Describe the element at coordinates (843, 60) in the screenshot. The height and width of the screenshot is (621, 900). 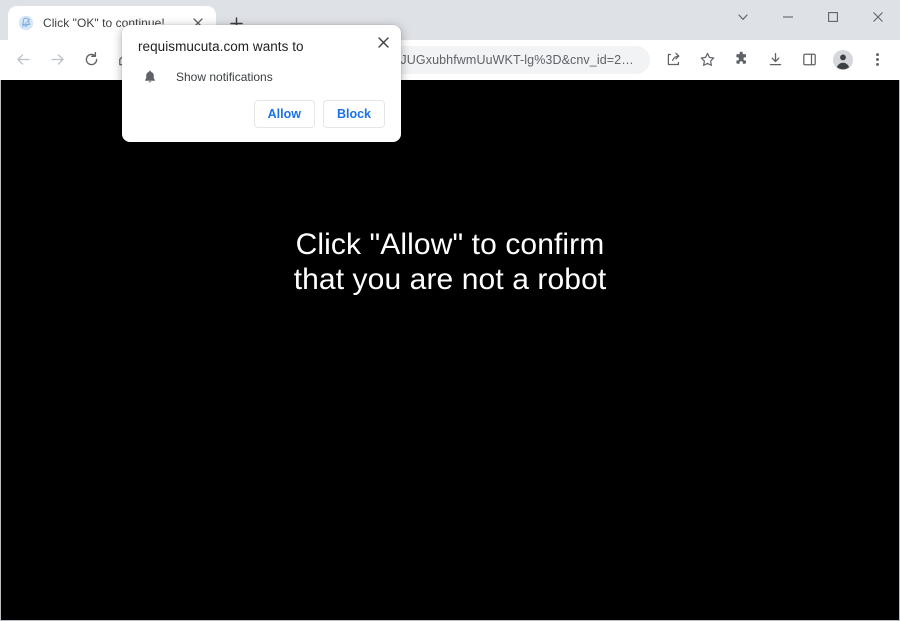
I see `profile-button` at that location.